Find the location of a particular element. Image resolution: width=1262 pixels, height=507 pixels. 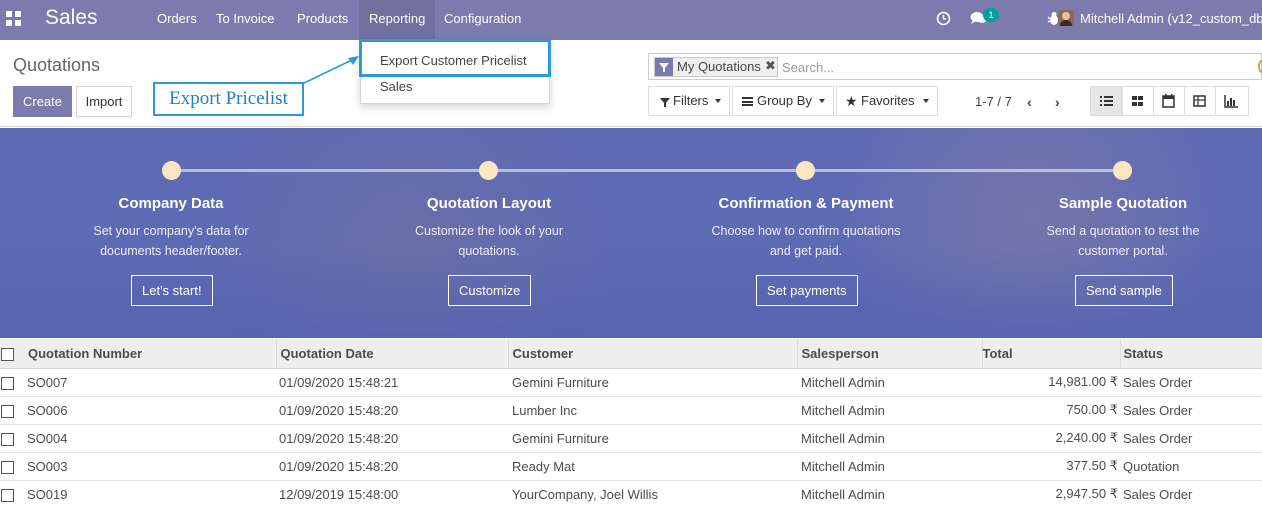

app-brand: Sales is located at coordinates (71, 18).